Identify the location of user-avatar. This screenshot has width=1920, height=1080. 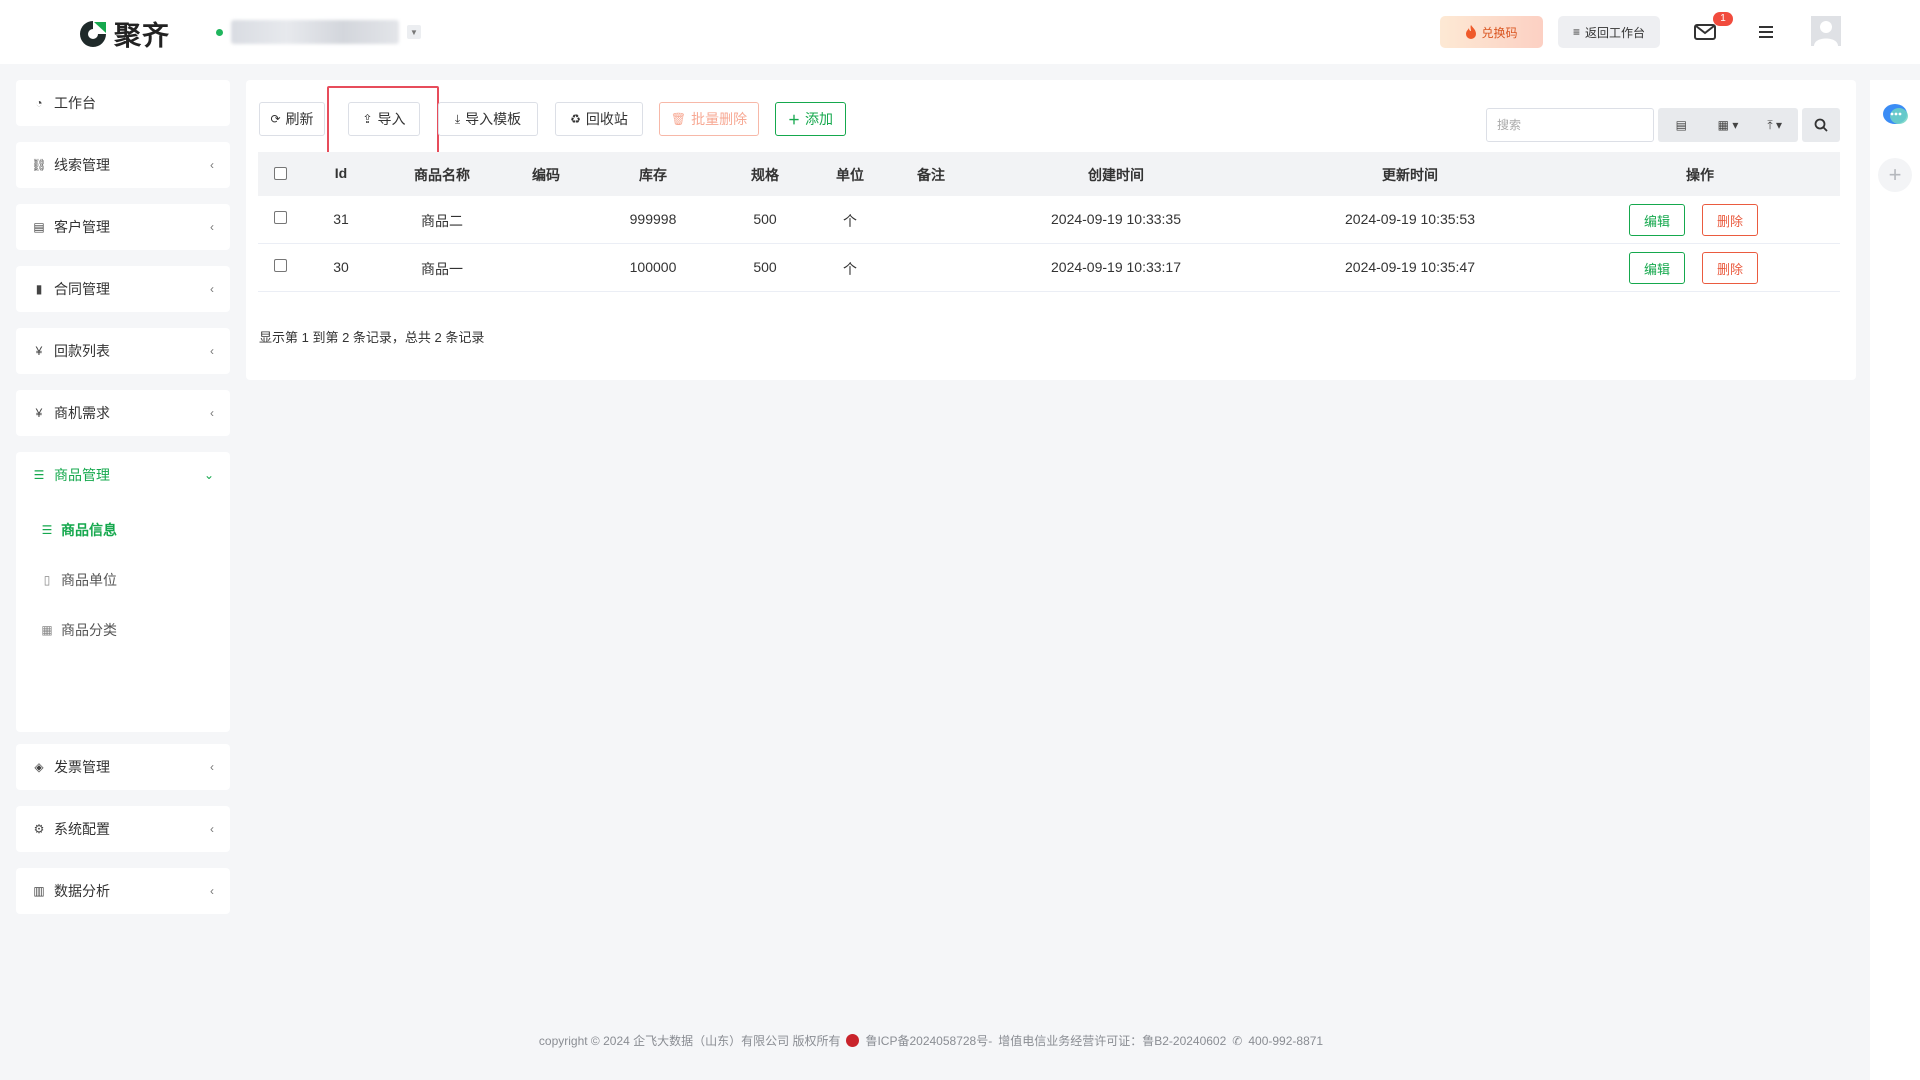
(1826, 31).